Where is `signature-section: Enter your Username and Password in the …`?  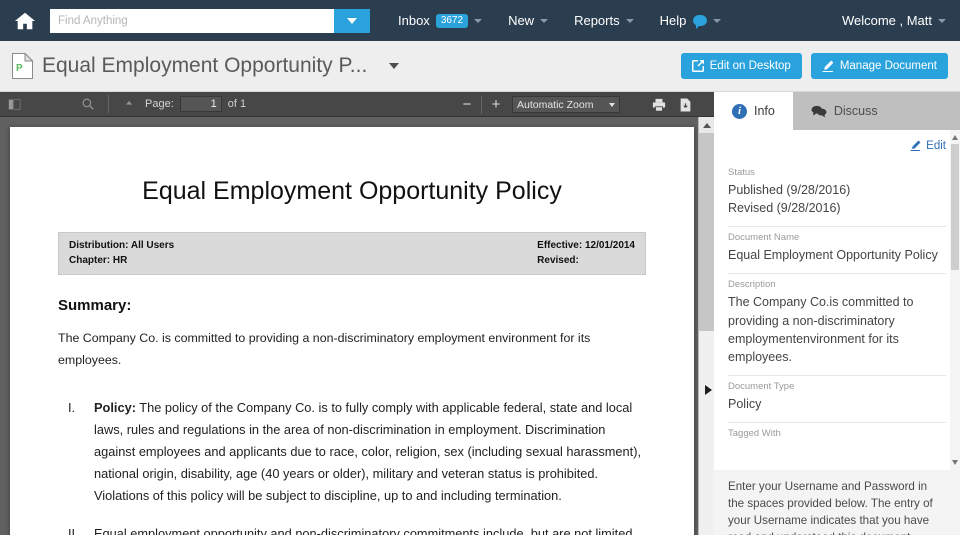
signature-section: Enter your Username and Password in the … is located at coordinates (837, 502).